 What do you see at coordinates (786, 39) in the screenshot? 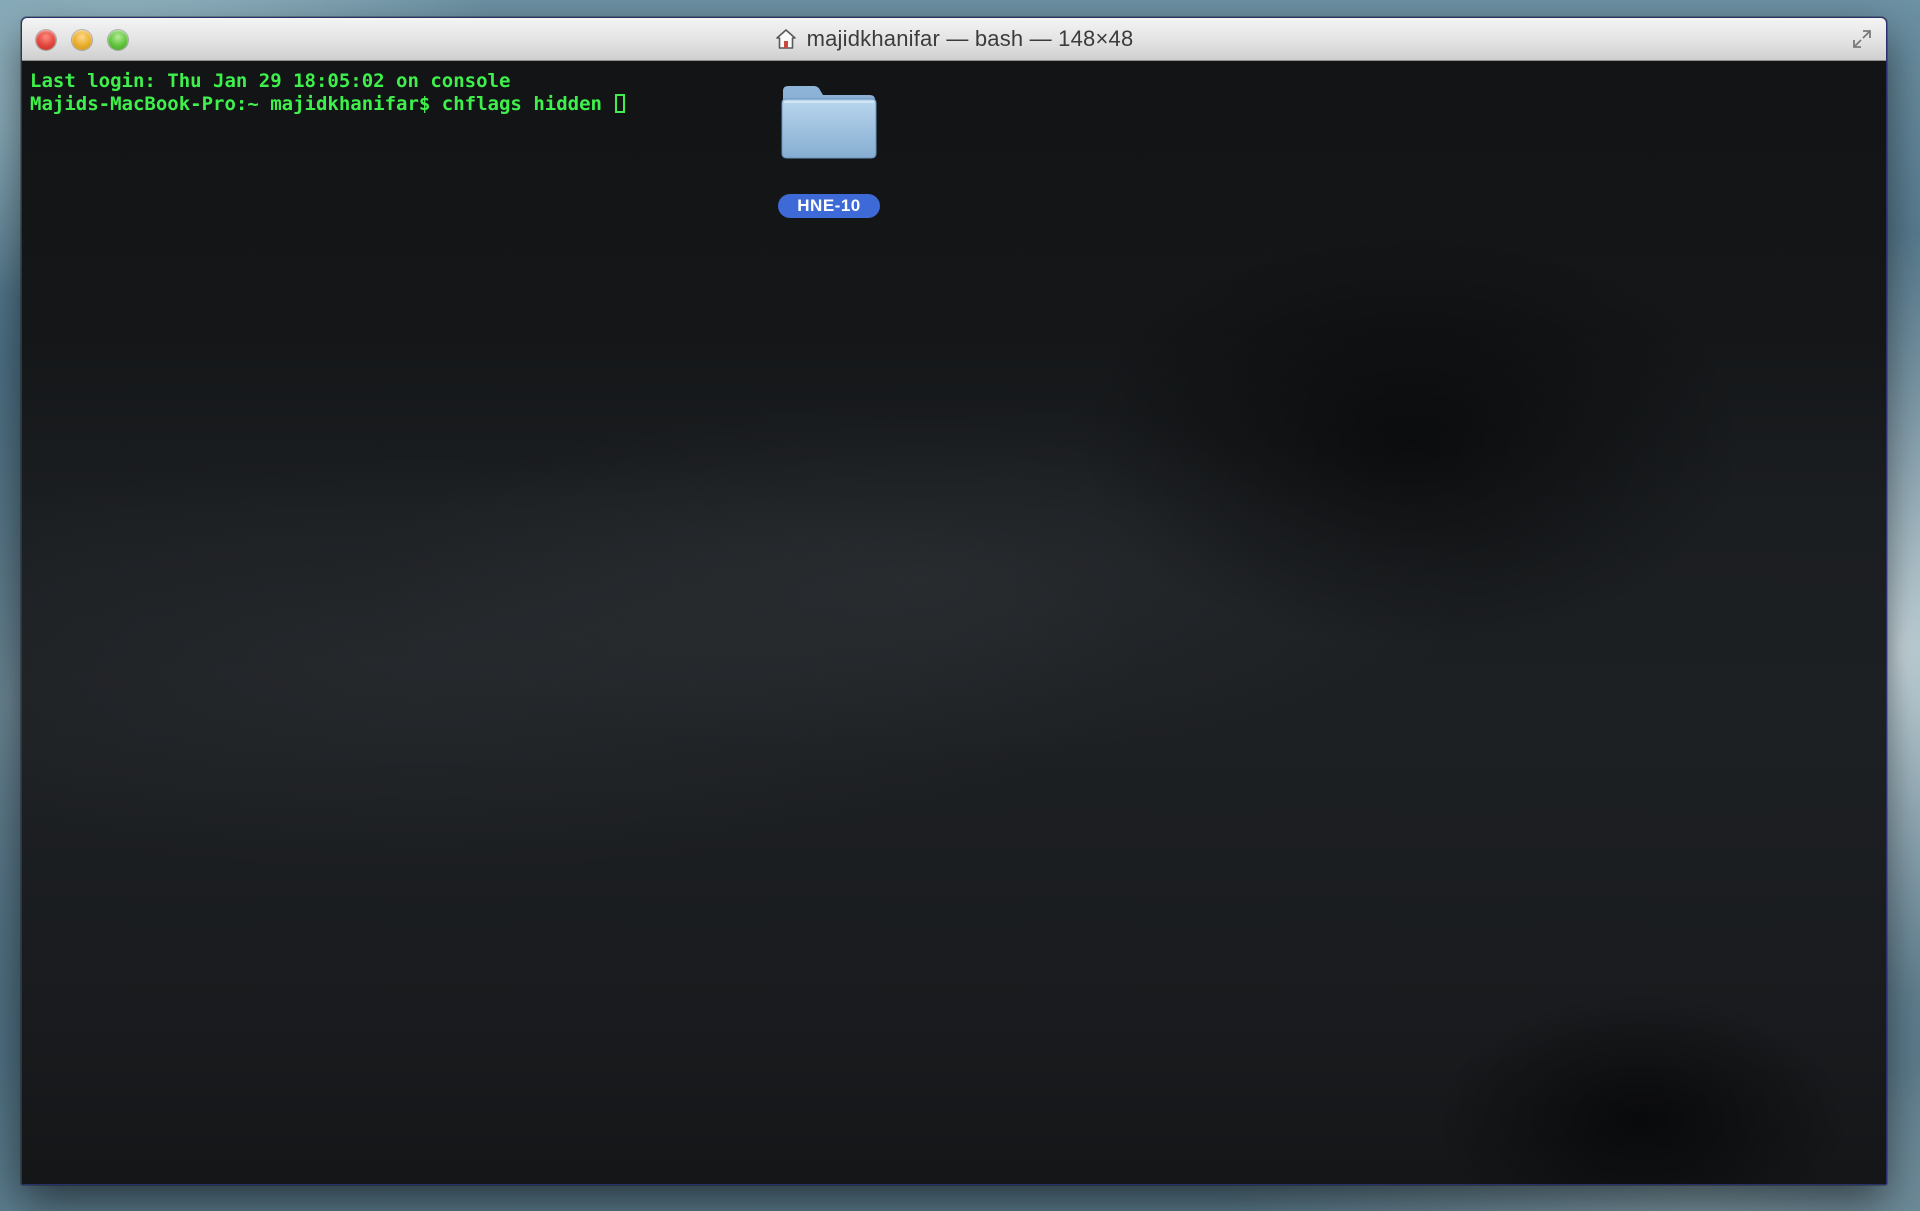
I see `home-icon` at bounding box center [786, 39].